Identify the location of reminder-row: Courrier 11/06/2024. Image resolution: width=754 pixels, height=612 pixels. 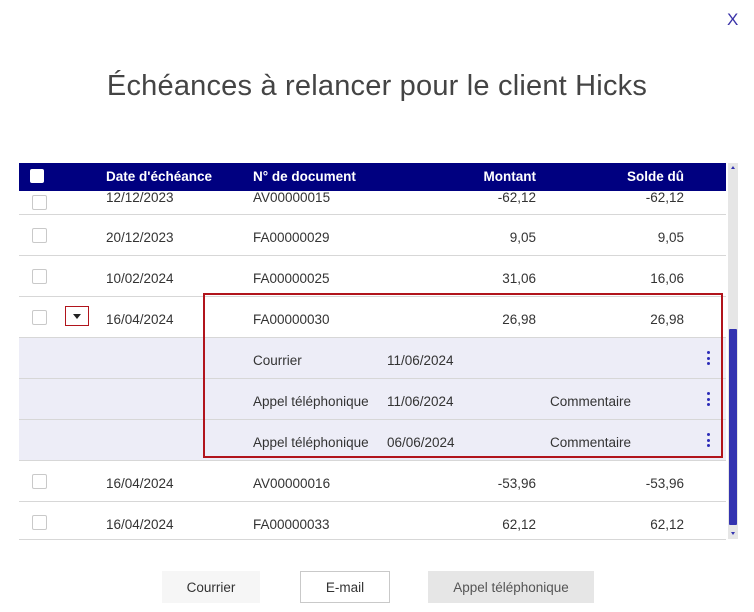
(372, 358).